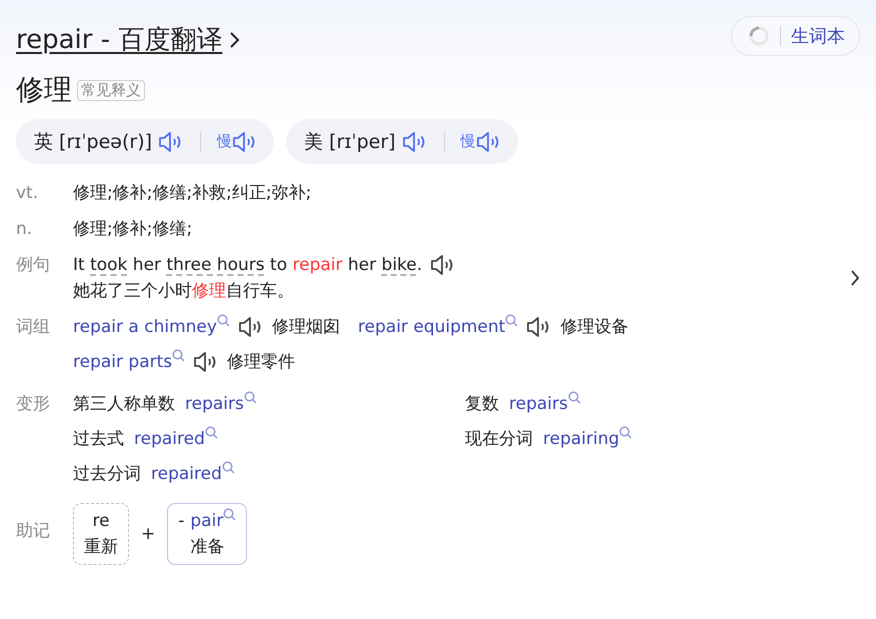 This screenshot has width=876, height=619. I want to click on form-name: 过去分词, so click(107, 474).